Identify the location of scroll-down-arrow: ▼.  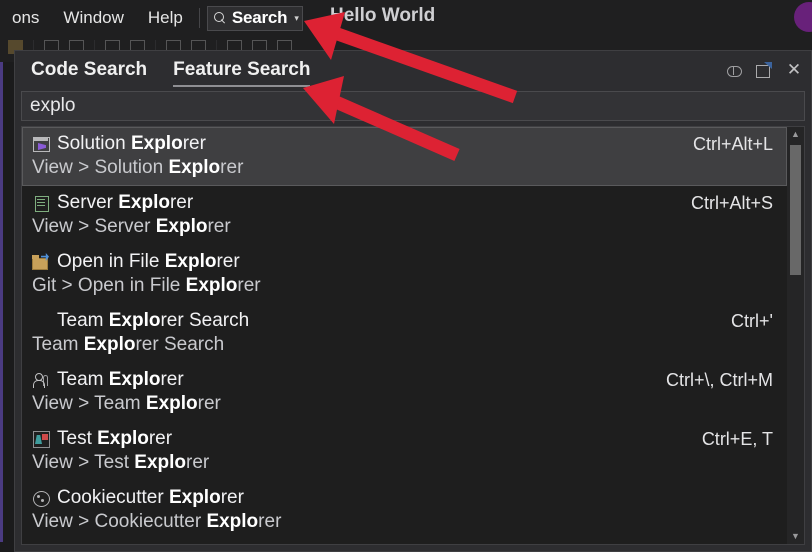
(795, 536).